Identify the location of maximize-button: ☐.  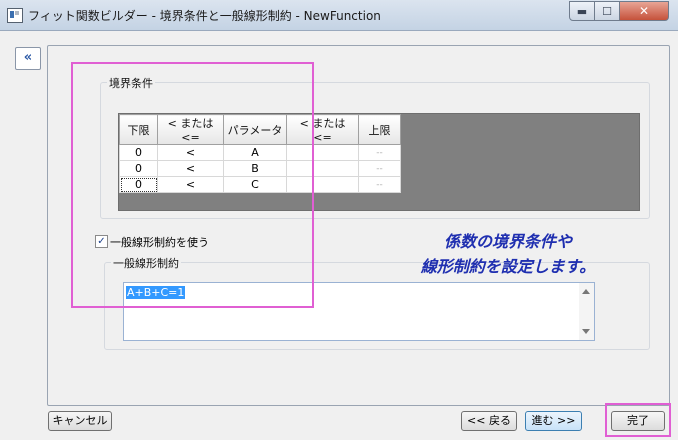
(607, 11).